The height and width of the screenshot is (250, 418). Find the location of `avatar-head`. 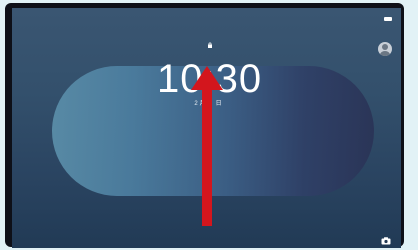

avatar-head is located at coordinates (385, 47).